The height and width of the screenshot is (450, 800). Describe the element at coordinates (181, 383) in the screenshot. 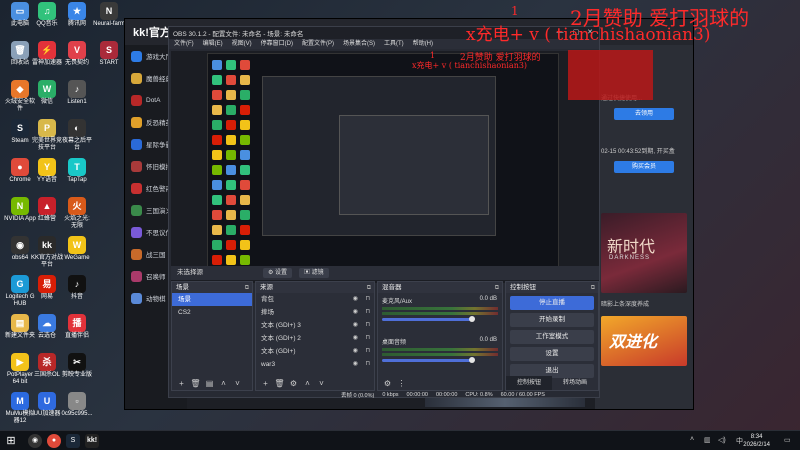

I see `add-scene-icon: +` at that location.